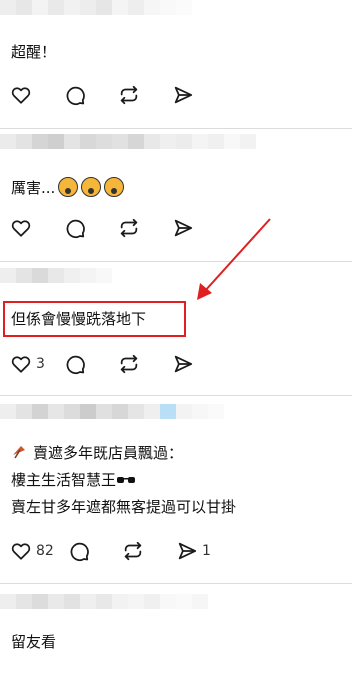 The width and height of the screenshot is (352, 673). I want to click on post-text-label: 賣遮多年既店員飄過：, so click(108, 453).